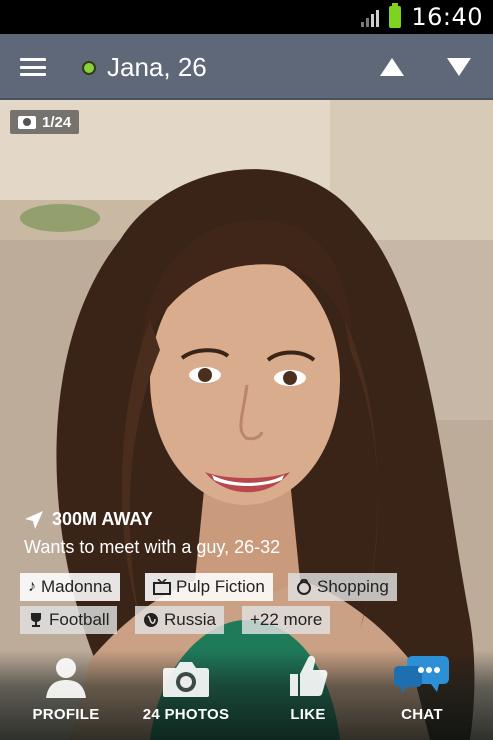 The width and height of the screenshot is (493, 740). What do you see at coordinates (304, 587) in the screenshot?
I see `shopping-icon` at bounding box center [304, 587].